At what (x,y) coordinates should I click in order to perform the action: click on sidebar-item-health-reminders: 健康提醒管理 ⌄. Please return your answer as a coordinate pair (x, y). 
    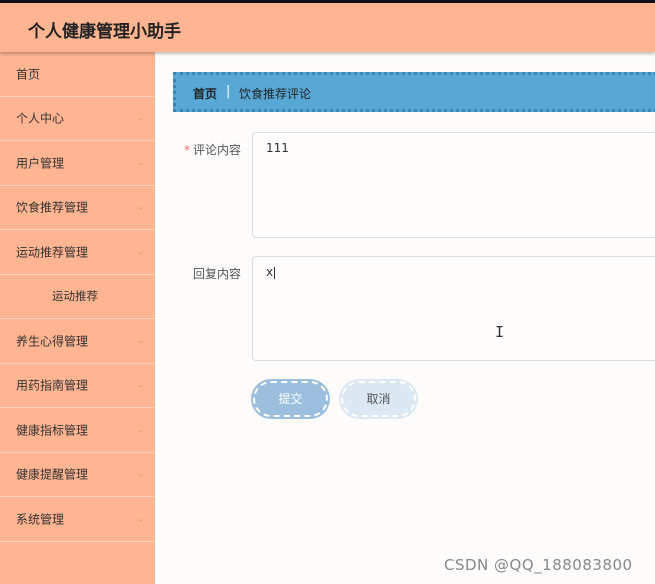
    Looking at the image, I should click on (77, 475).